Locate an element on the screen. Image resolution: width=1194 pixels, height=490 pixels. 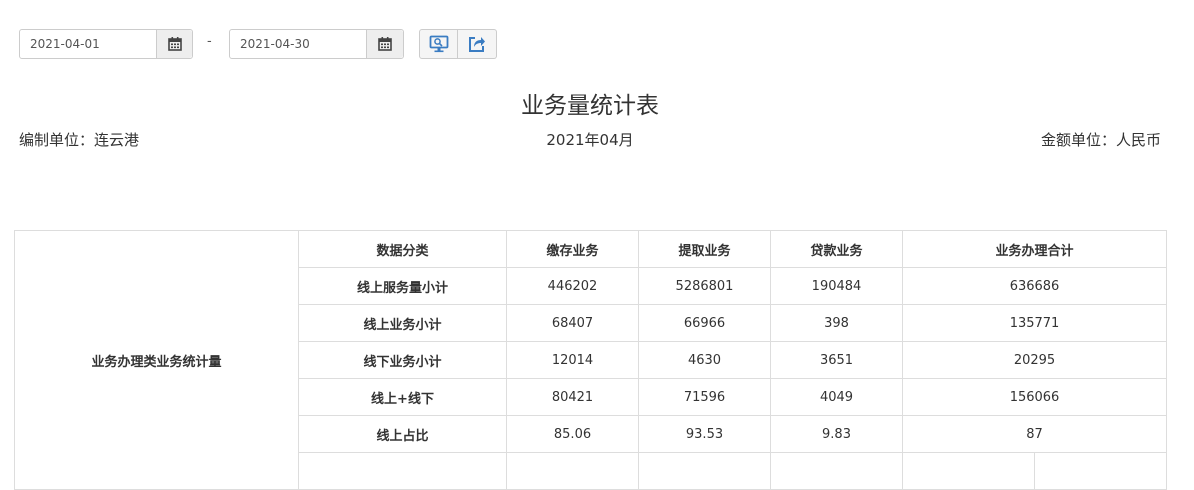
end-date-picker is located at coordinates (316, 44).